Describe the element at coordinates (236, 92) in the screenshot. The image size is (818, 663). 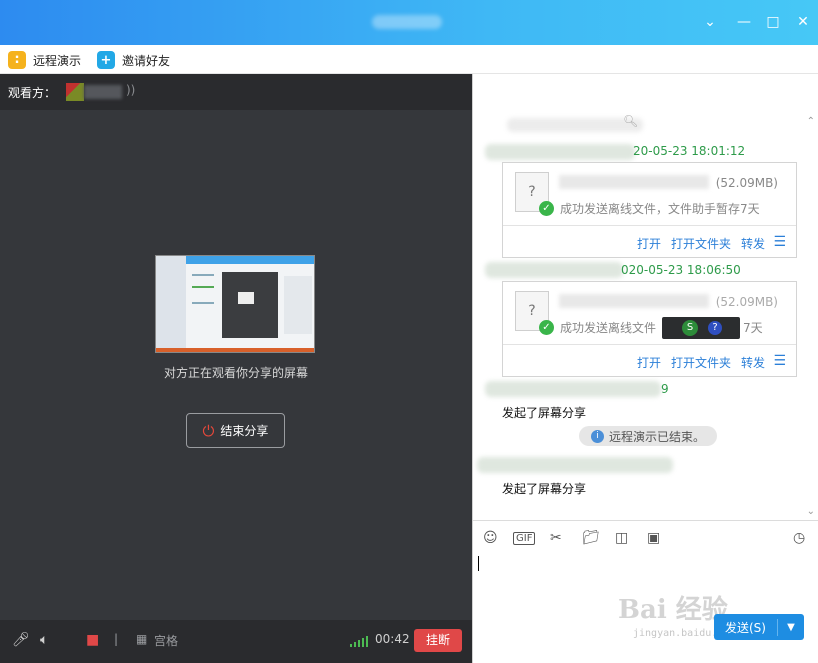
I see `viewer-bar: 观看方： ))` at that location.